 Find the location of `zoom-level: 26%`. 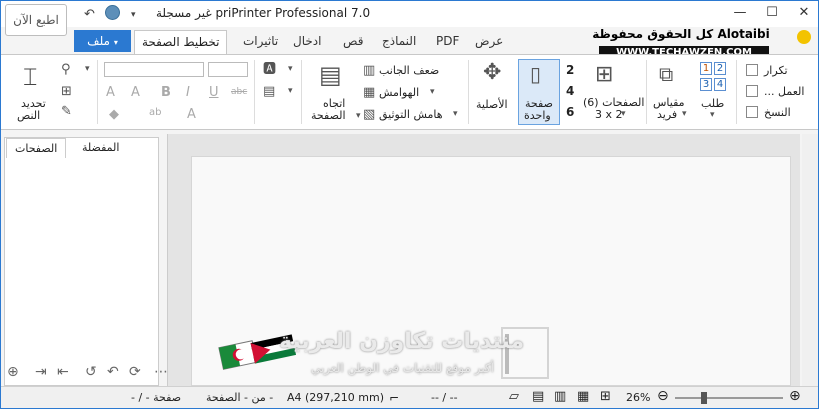

zoom-level: 26% is located at coordinates (638, 397).